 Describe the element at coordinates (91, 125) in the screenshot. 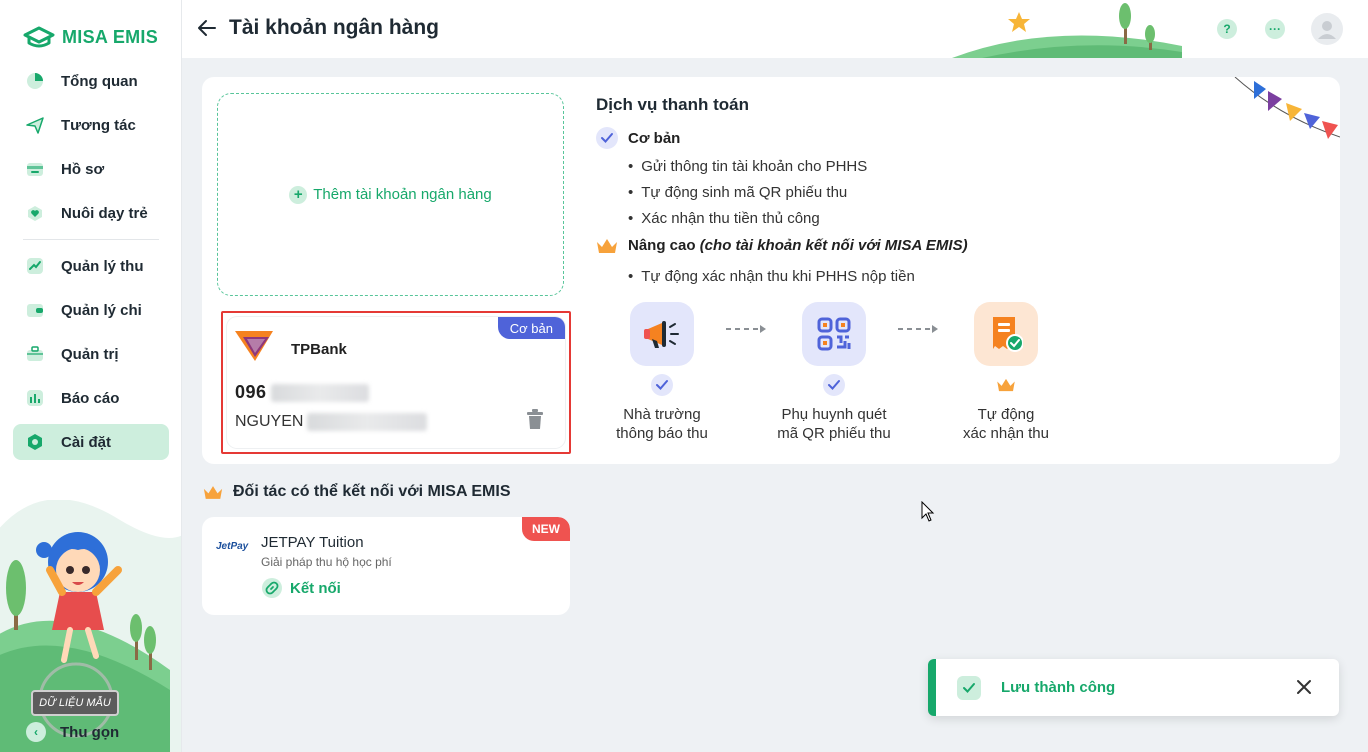

I see `sidebar-item-tuong-tac: Tương tác` at that location.